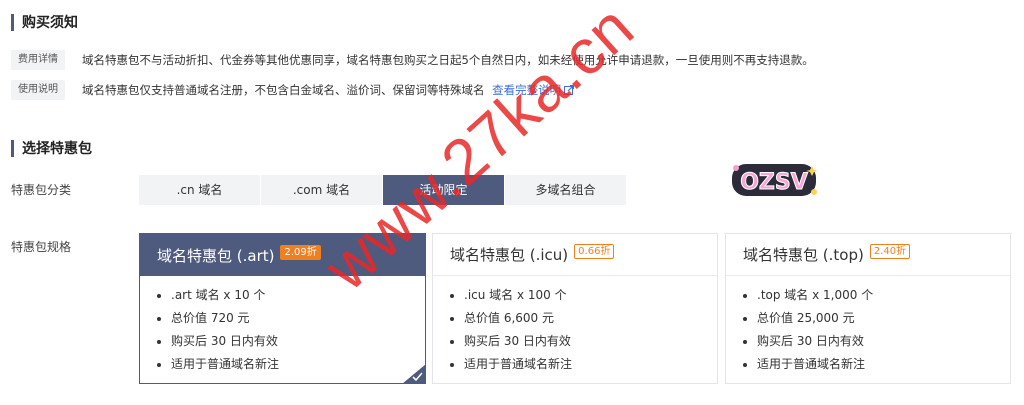  I want to click on selected-check-icon, so click(414, 374).